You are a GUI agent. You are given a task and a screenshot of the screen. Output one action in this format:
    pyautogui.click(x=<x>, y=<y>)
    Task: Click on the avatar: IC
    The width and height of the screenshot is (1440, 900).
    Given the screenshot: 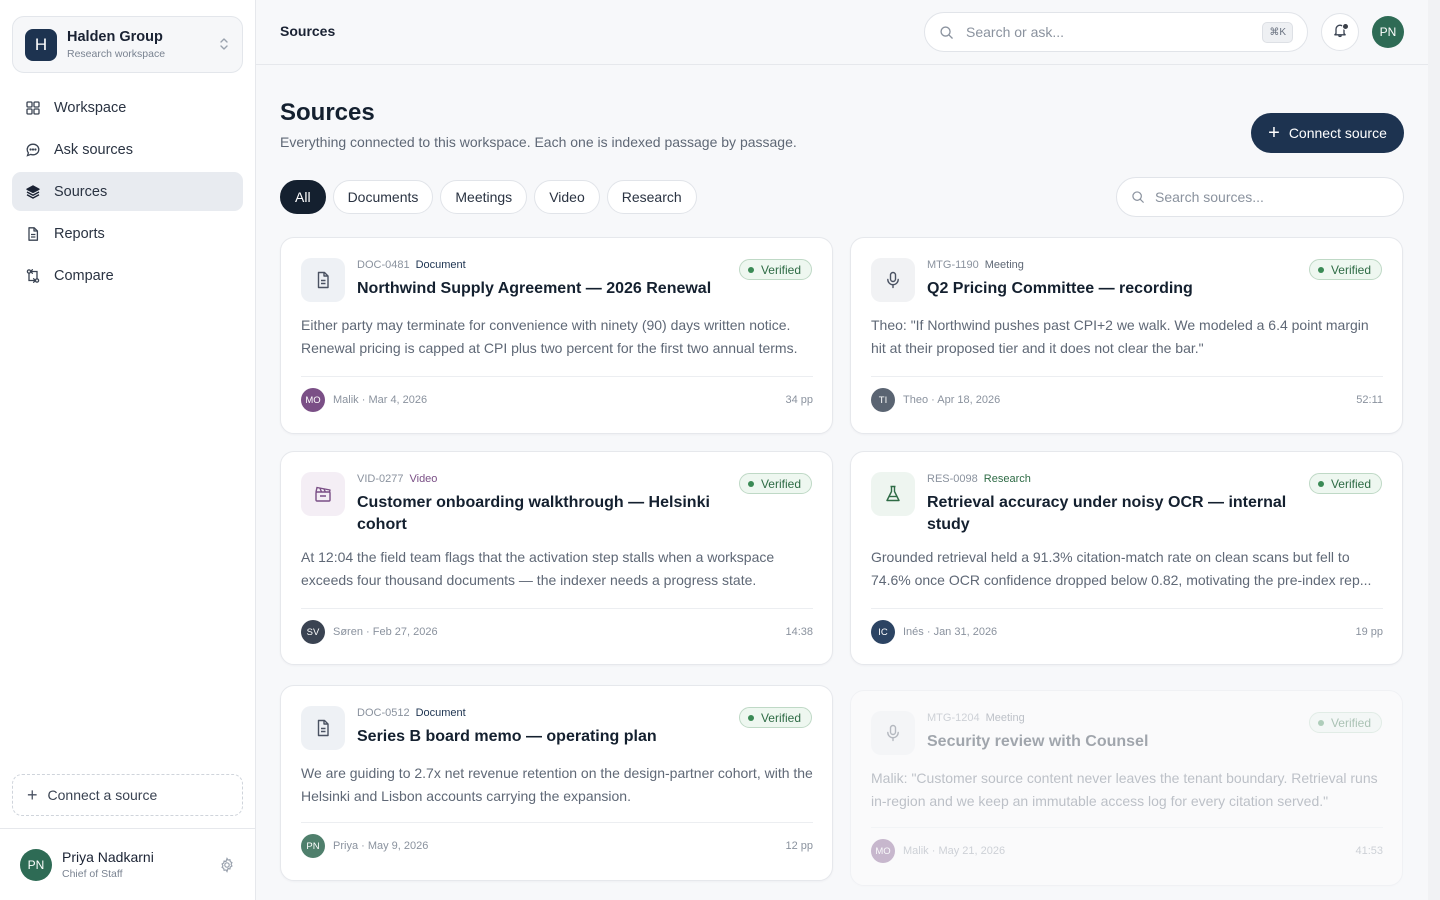 What is the action you would take?
    pyautogui.click(x=883, y=632)
    